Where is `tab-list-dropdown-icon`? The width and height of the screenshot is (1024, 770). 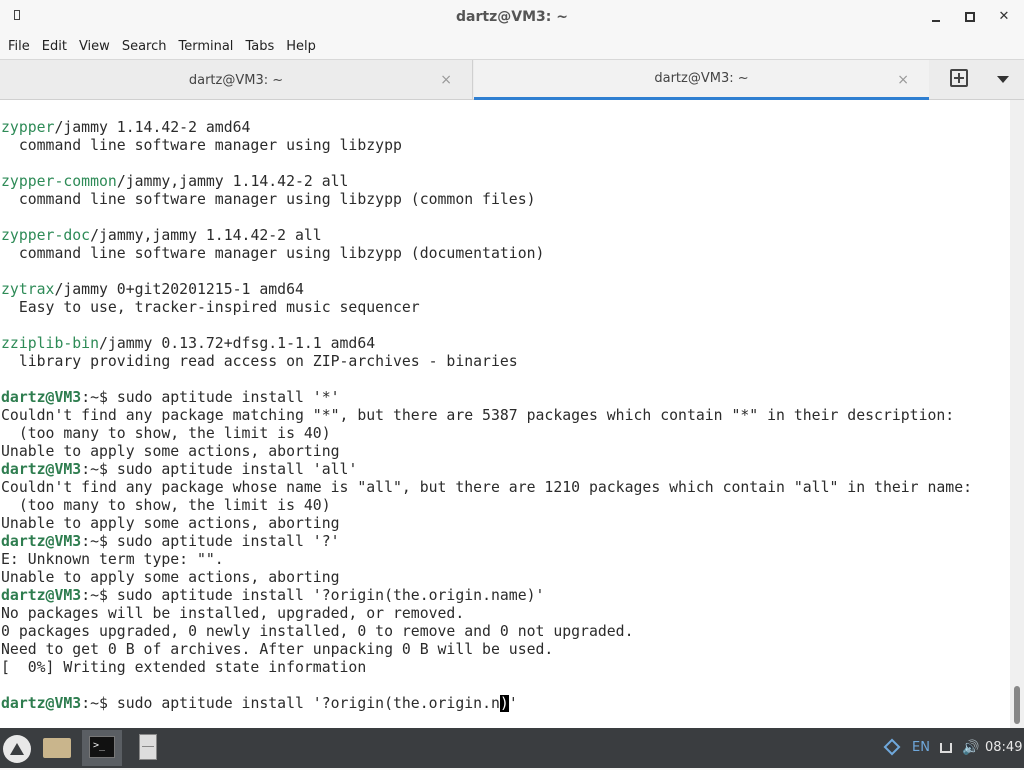 tab-list-dropdown-icon is located at coordinates (1003, 79).